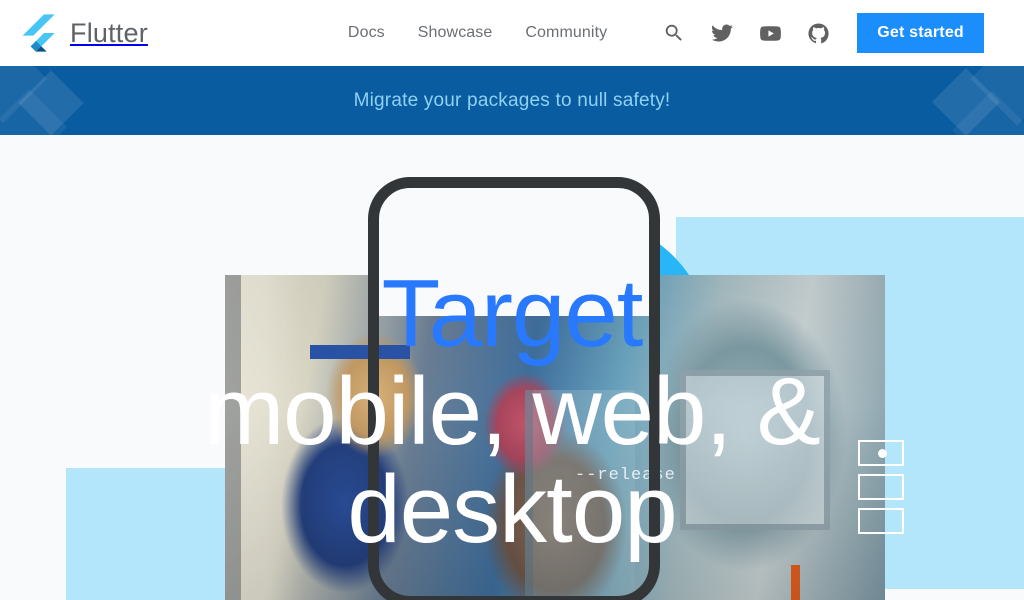 The image size is (1024, 600). What do you see at coordinates (746, 33) in the screenshot?
I see `header-icon-group` at bounding box center [746, 33].